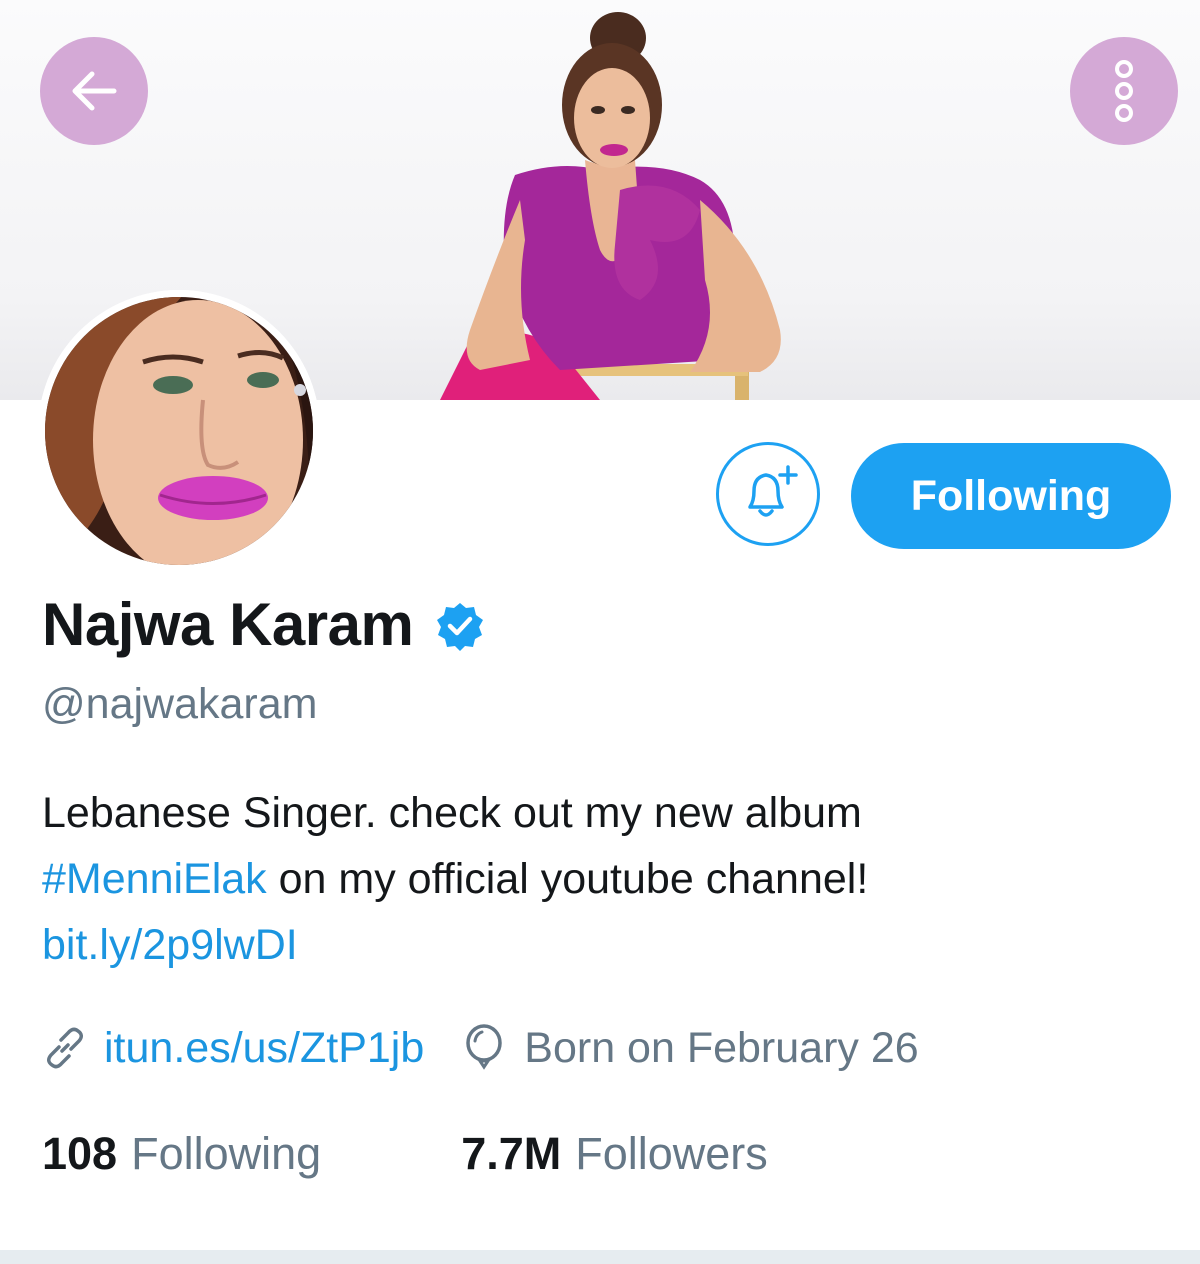 The width and height of the screenshot is (1200, 1264). I want to click on arrow-left-icon, so click(94, 91).